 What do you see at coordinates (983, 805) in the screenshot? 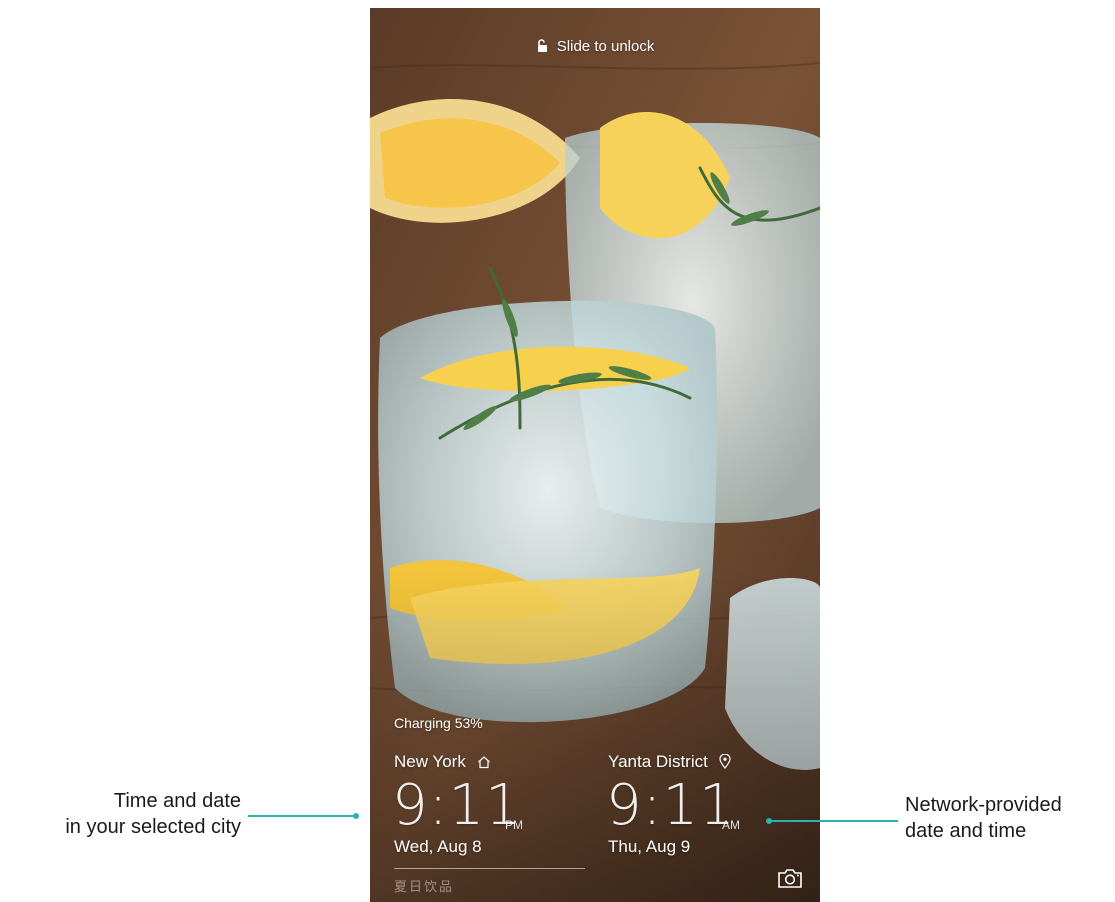
I see `callout-right-line1: Network-provided` at bounding box center [983, 805].